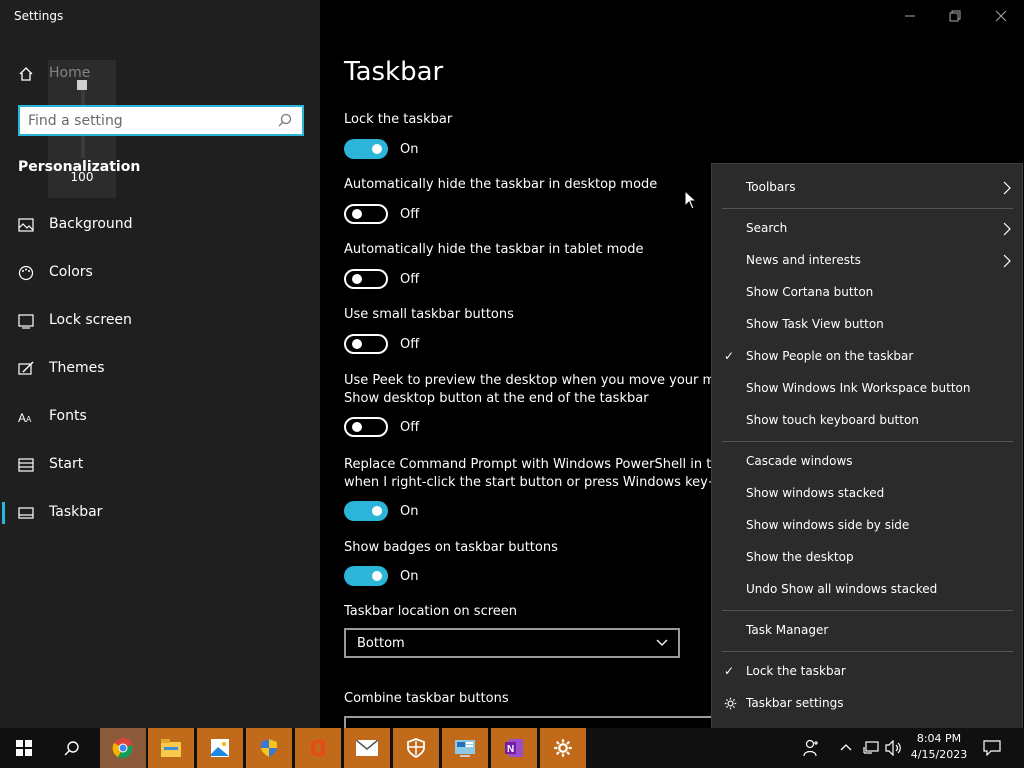 This screenshot has height=768, width=1024. What do you see at coordinates (71, 272) in the screenshot?
I see `nav-colors-label: Colors` at bounding box center [71, 272].